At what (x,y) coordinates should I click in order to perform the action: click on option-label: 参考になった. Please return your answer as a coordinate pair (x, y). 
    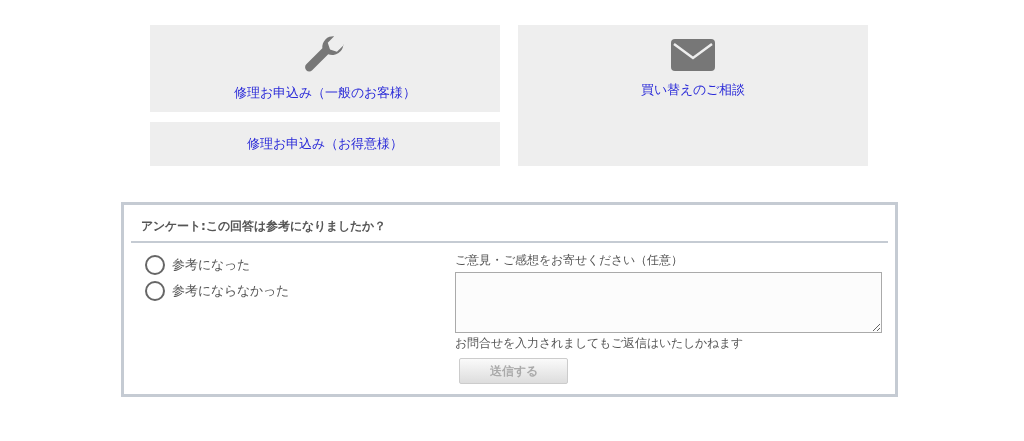
    Looking at the image, I should click on (211, 265).